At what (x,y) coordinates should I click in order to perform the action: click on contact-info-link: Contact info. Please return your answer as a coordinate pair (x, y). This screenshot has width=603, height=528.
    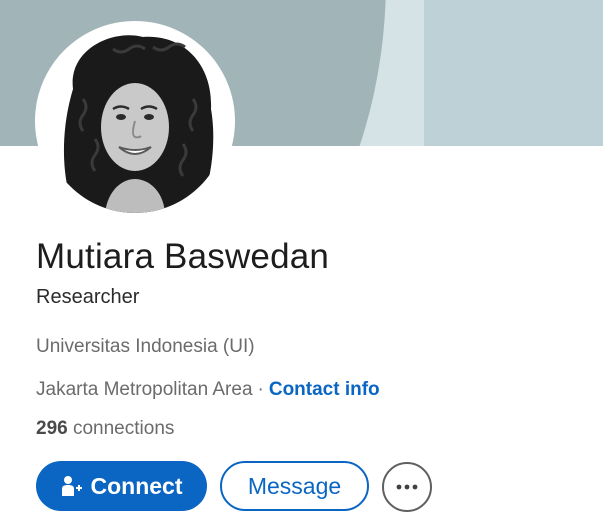
    Looking at the image, I should click on (324, 389).